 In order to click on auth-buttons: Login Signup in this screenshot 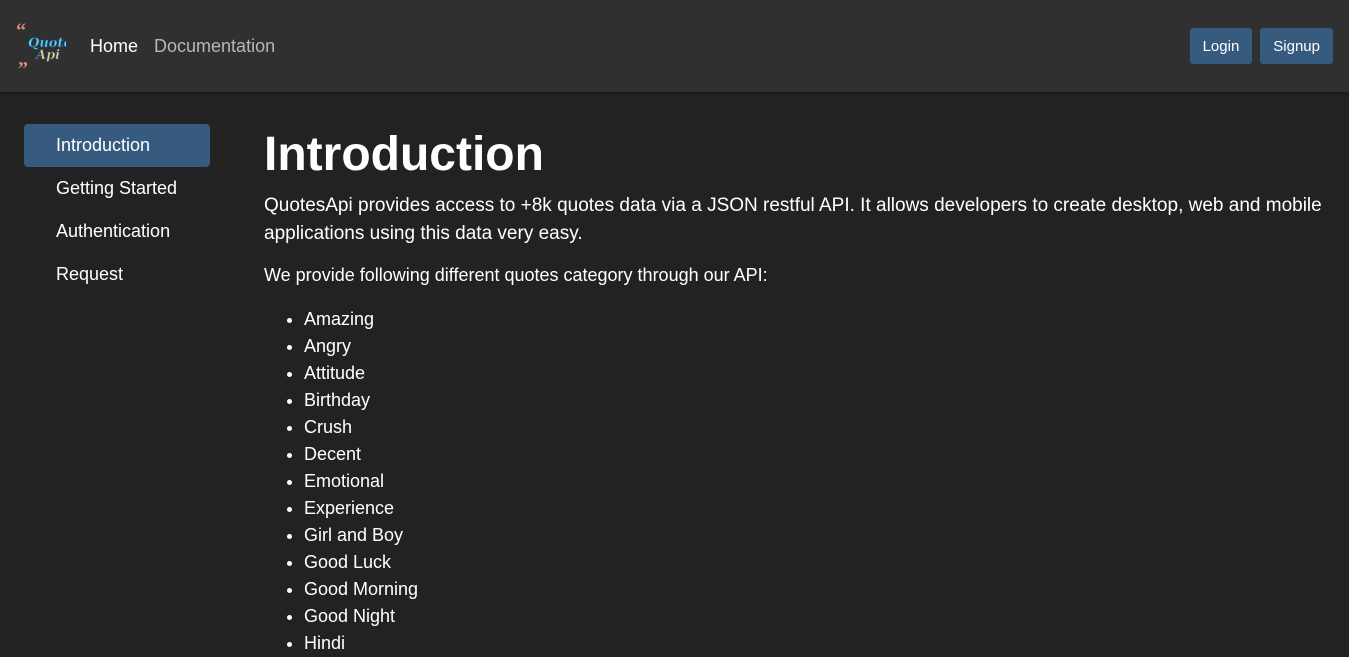, I will do `click(1261, 46)`.